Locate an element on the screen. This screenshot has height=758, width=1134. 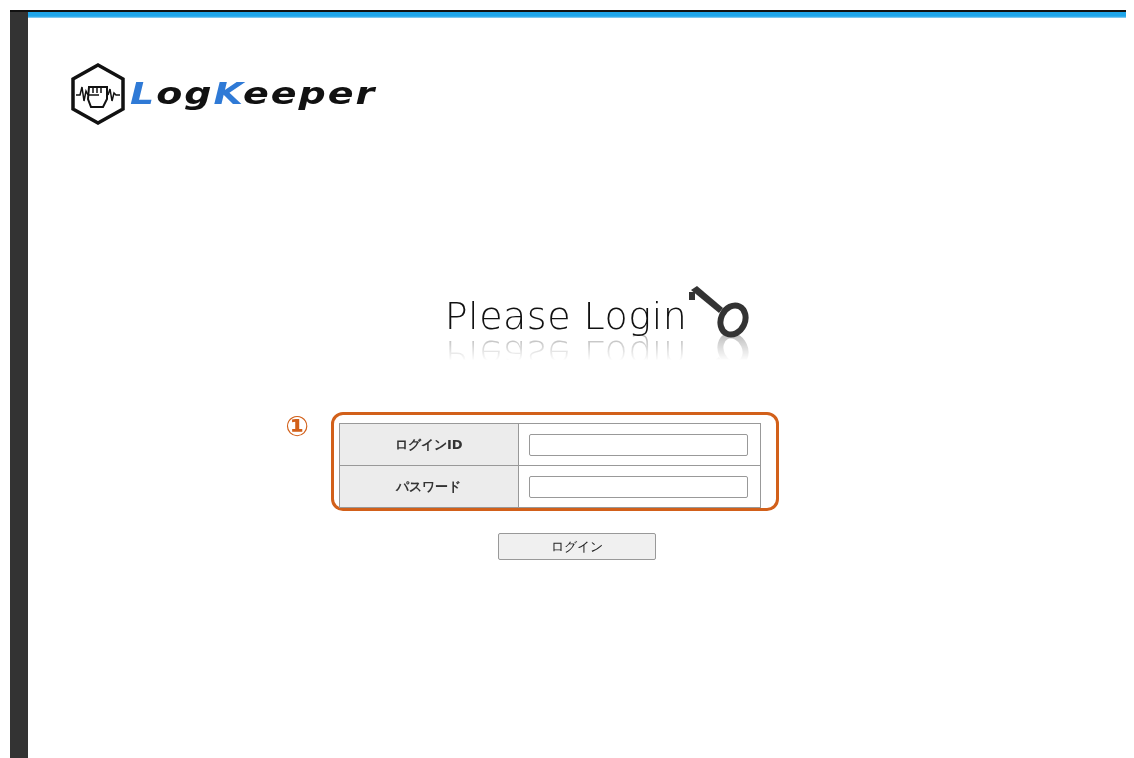
key-icon is located at coordinates (718, 312).